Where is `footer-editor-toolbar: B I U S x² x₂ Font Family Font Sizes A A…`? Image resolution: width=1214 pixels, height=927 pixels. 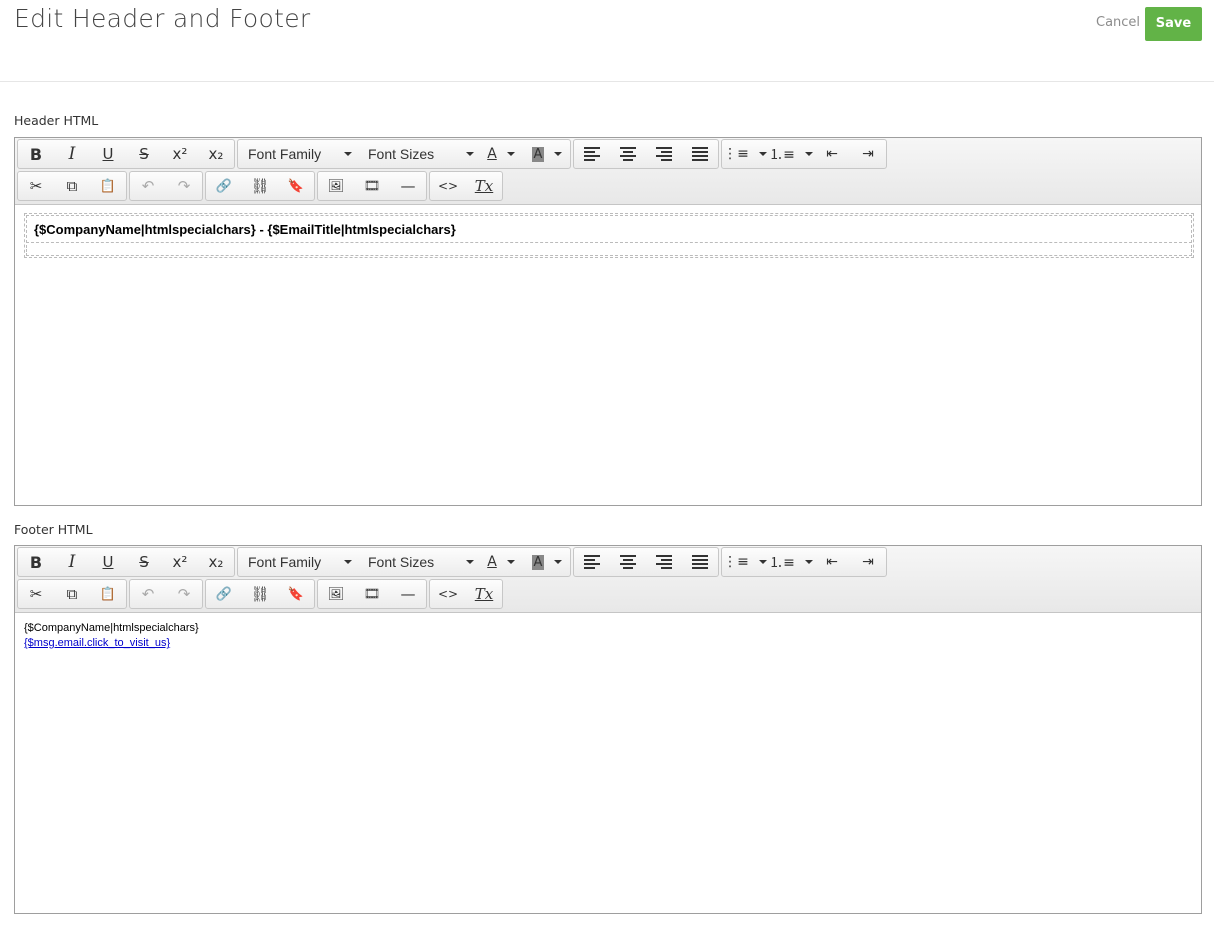
footer-editor-toolbar: B I U S x² x₂ Font Family Font Sizes A A… is located at coordinates (608, 579).